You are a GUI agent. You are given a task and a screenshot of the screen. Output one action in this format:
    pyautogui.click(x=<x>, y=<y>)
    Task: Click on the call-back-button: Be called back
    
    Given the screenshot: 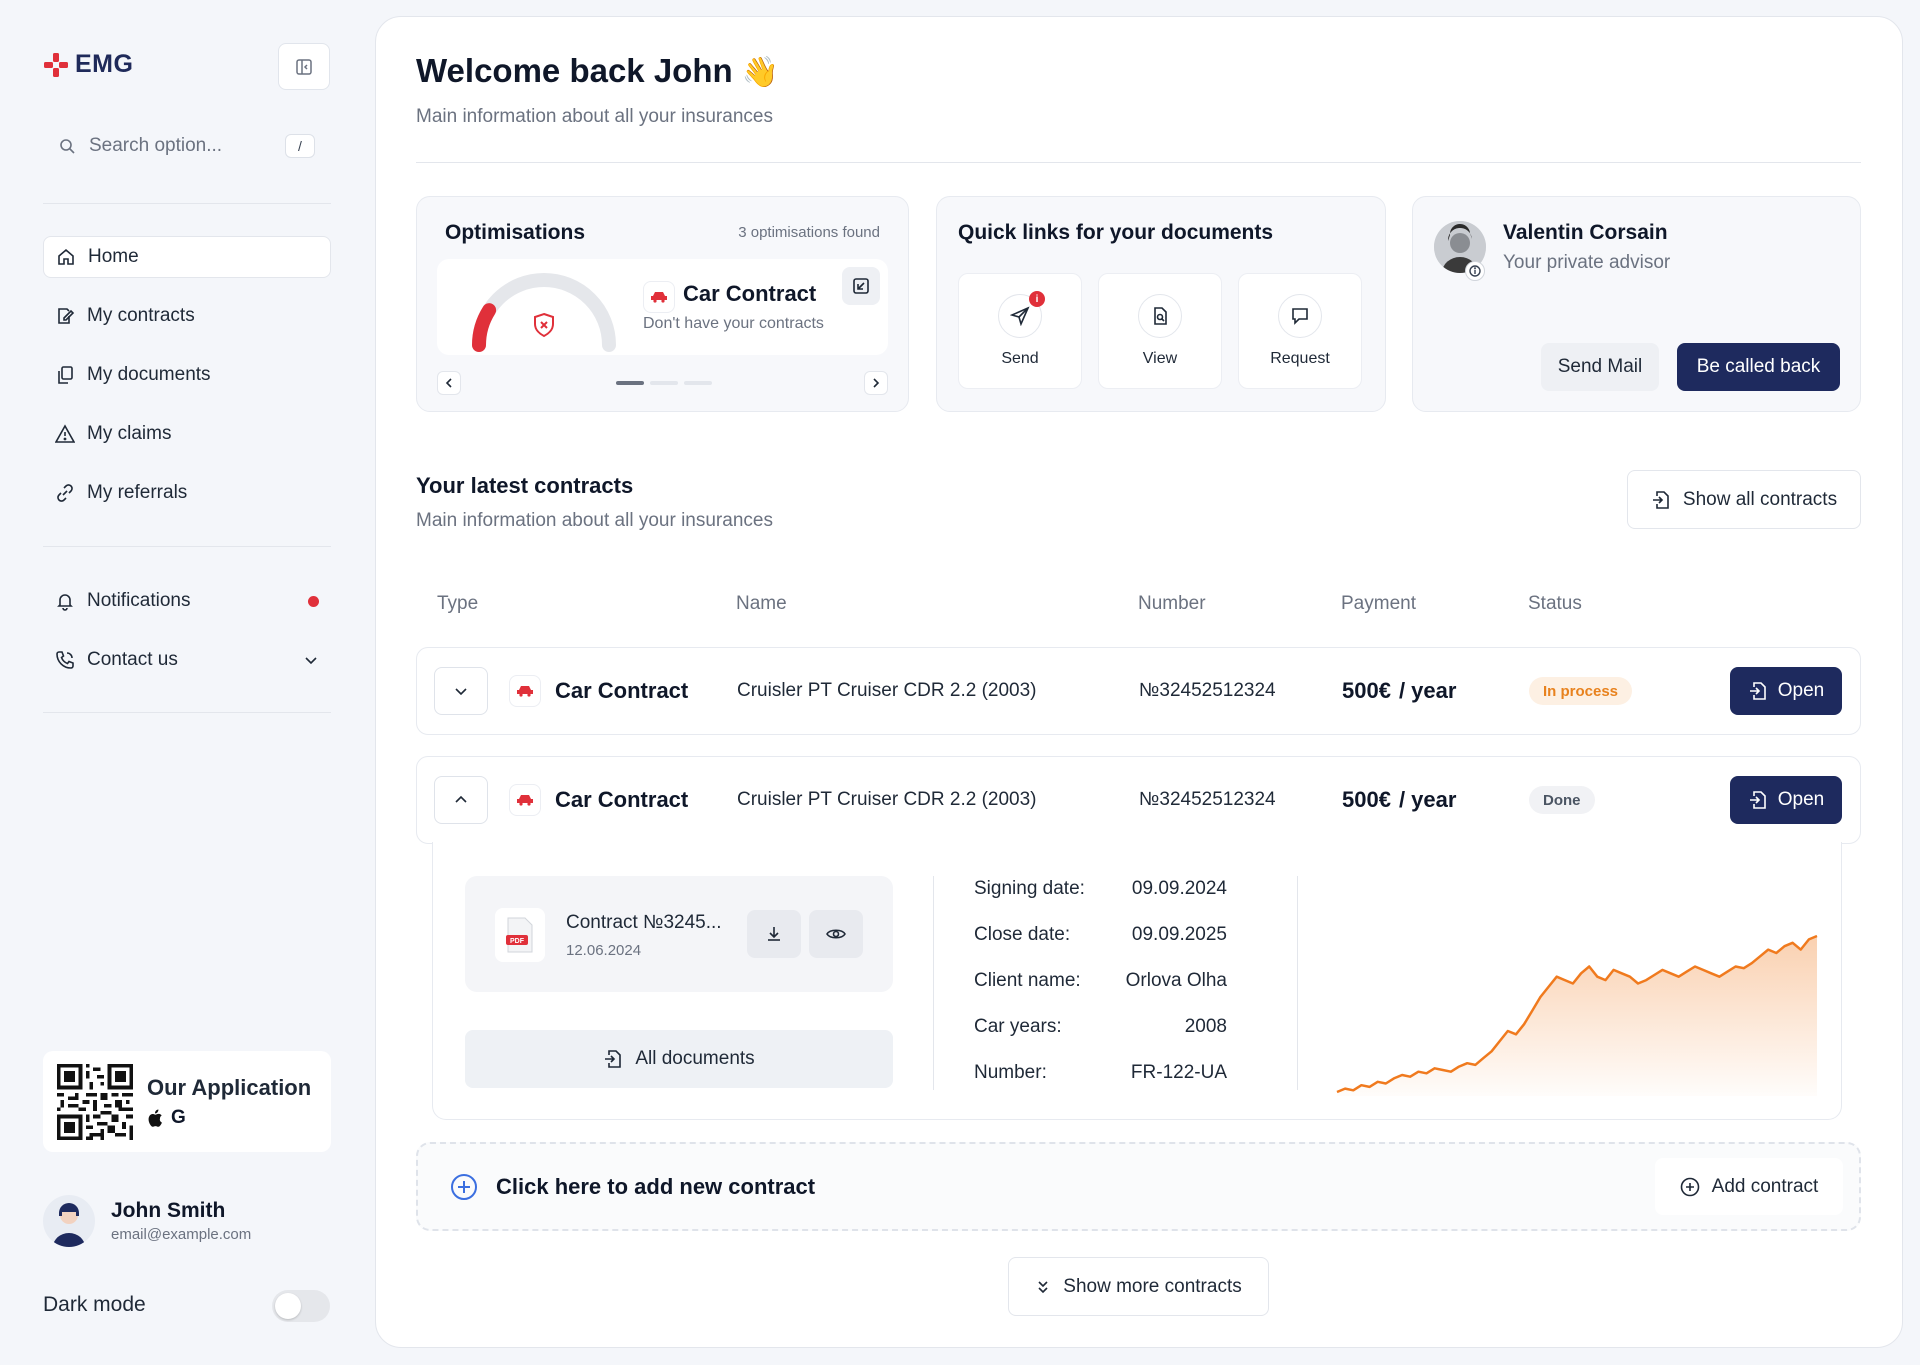 What is the action you would take?
    pyautogui.click(x=1758, y=367)
    